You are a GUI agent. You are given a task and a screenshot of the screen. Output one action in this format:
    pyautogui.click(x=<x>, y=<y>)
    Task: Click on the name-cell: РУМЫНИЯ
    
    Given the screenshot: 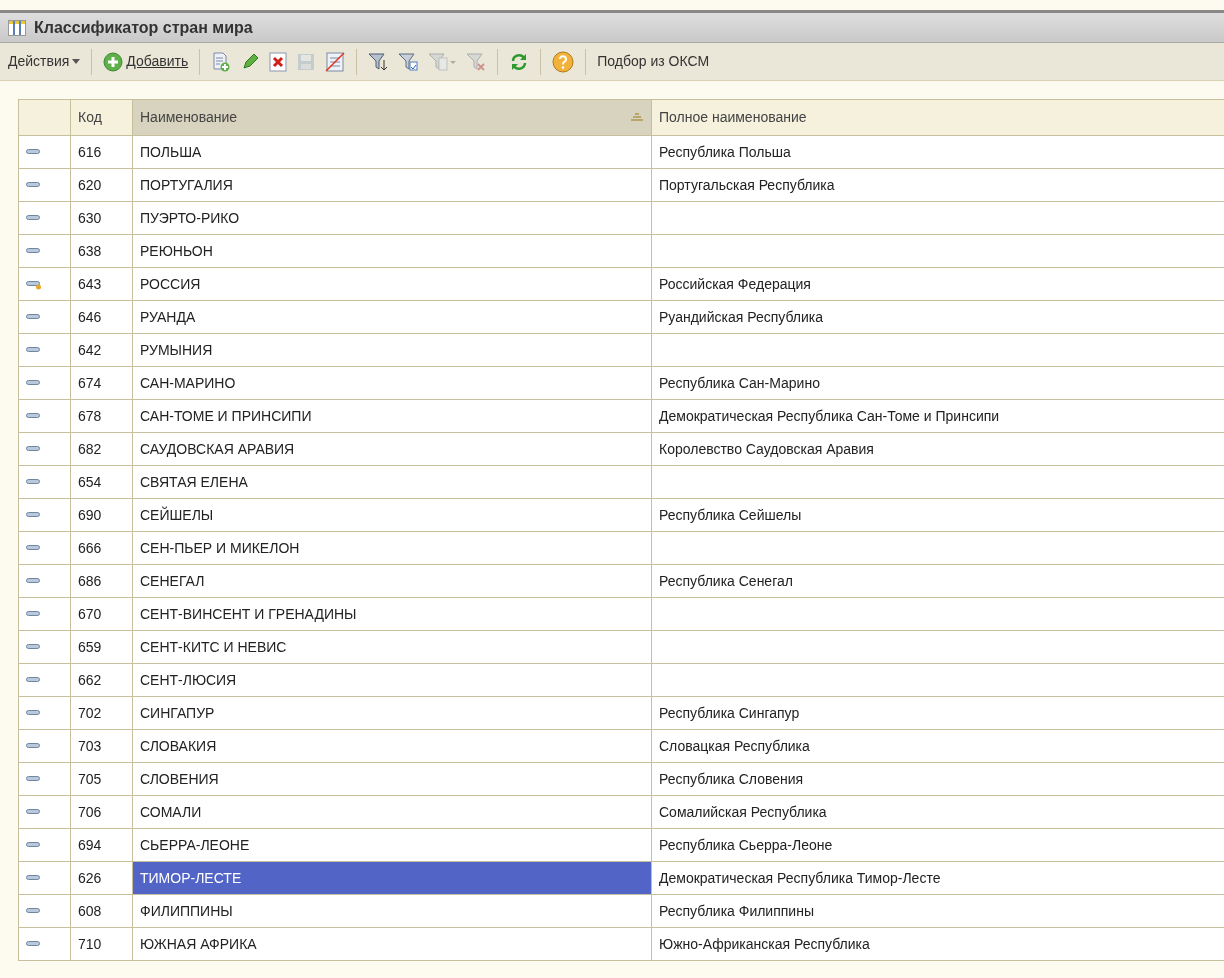 What is the action you would take?
    pyautogui.click(x=392, y=350)
    